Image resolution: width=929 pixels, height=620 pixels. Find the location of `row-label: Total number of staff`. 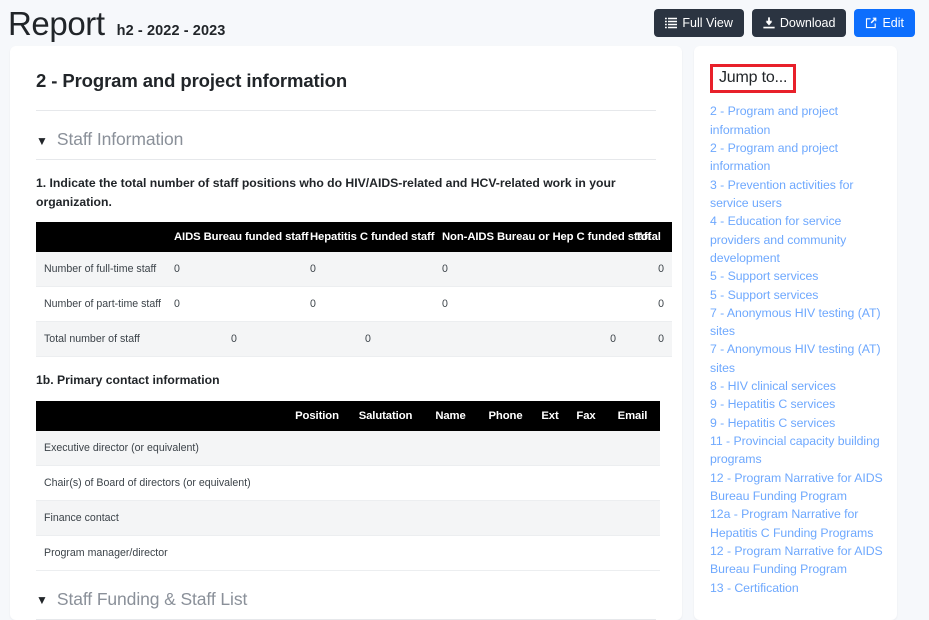

row-label: Total number of staff is located at coordinates (101, 339).